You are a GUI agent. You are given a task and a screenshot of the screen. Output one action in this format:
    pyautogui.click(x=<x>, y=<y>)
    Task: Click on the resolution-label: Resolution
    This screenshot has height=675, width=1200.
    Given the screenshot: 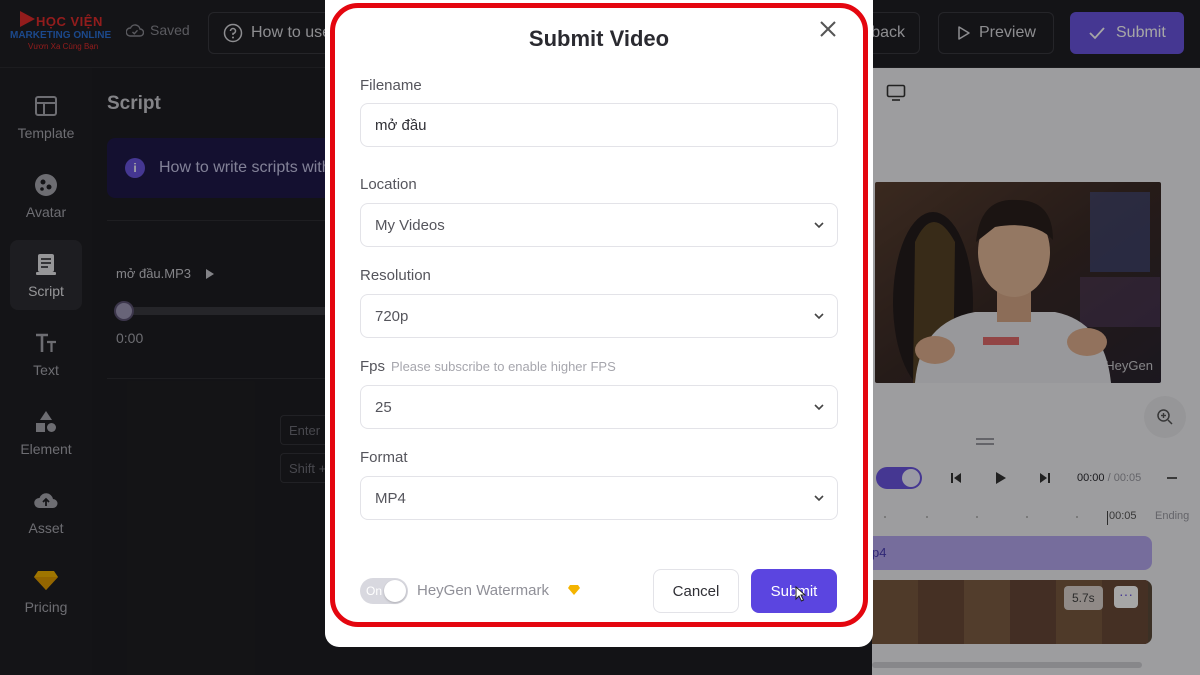 What is the action you would take?
    pyautogui.click(x=395, y=275)
    